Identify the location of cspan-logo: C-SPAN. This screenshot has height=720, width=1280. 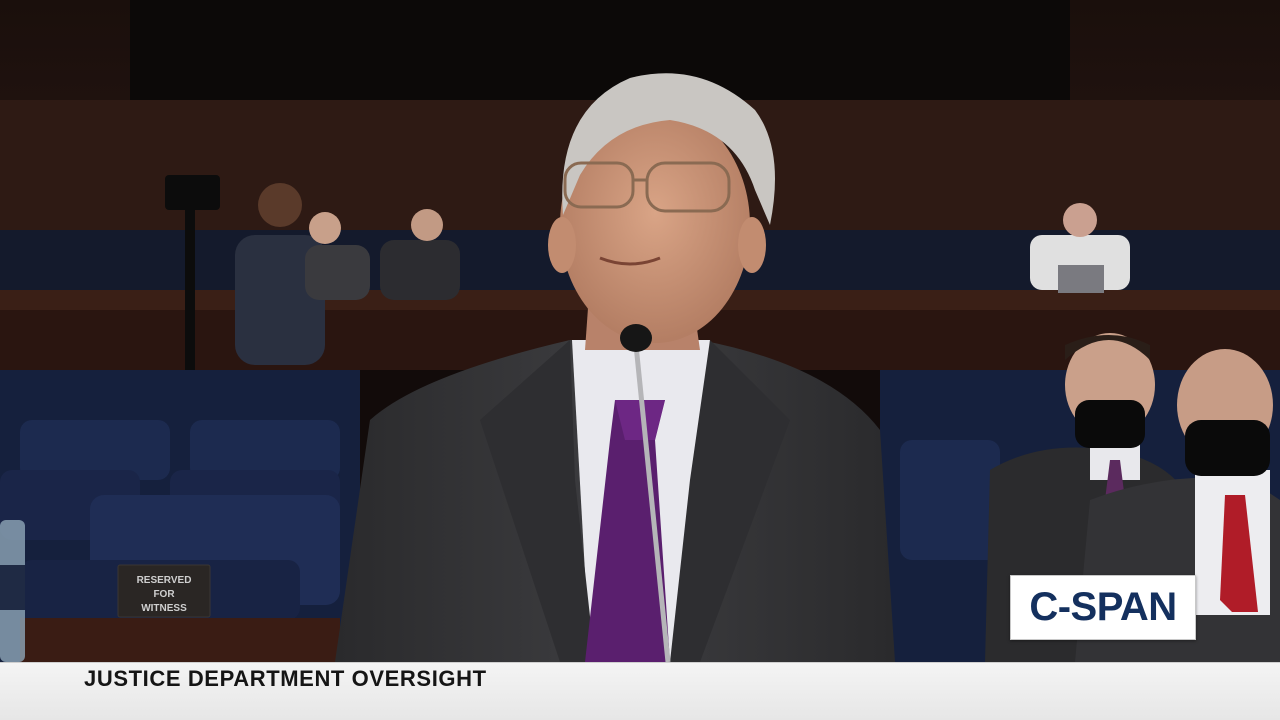
(1103, 607).